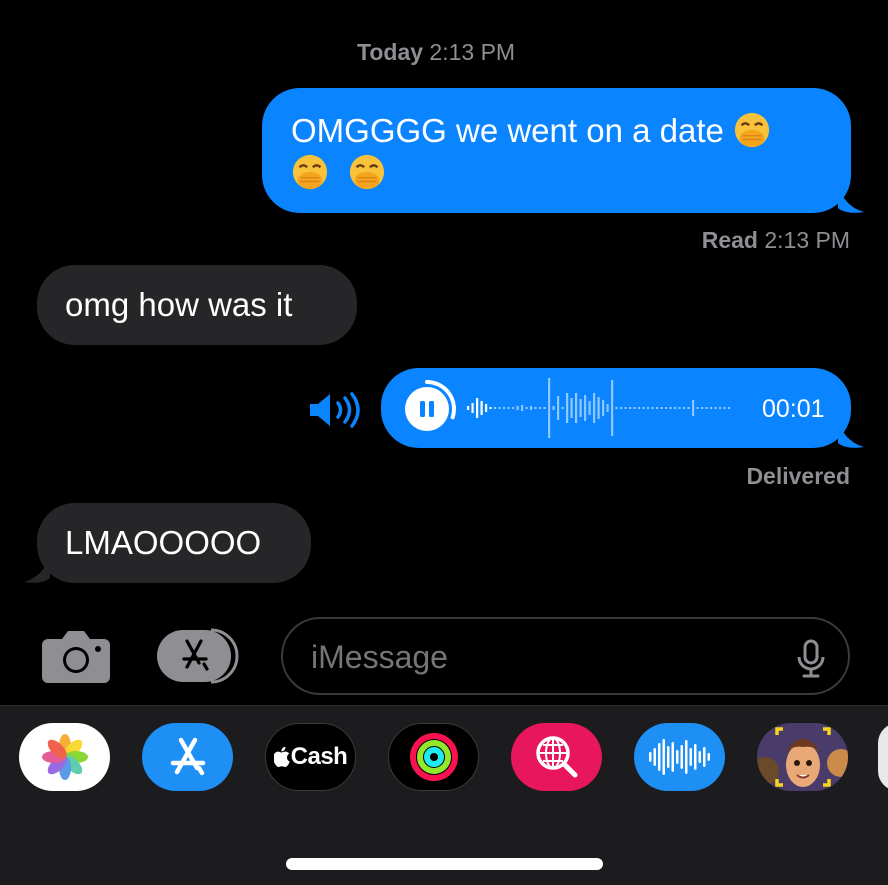 The width and height of the screenshot is (888, 885). I want to click on waveform-icon, so click(679, 757).